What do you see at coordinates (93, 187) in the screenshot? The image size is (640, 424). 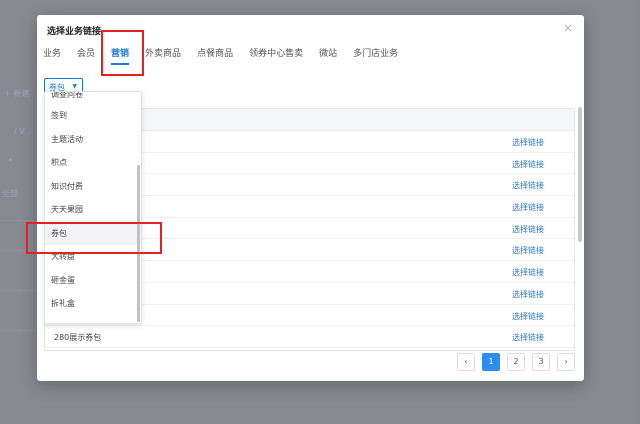 I see `dropdown-option-paid-knowledge: 知识付费` at bounding box center [93, 187].